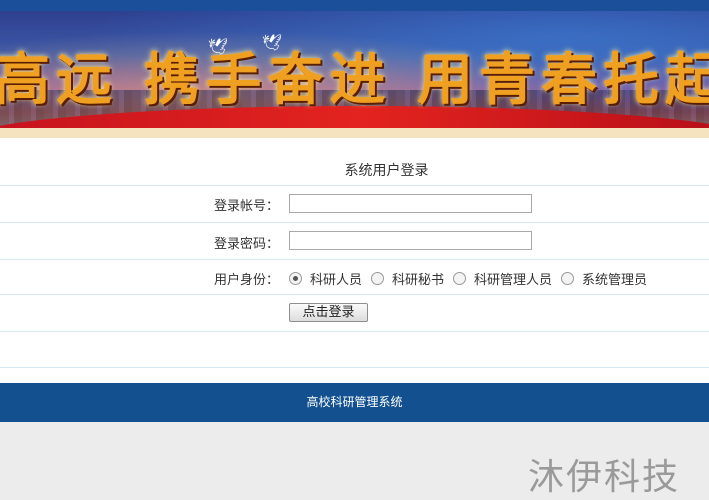 The image size is (709, 500). I want to click on submit-row: 点击登录, so click(354, 313).